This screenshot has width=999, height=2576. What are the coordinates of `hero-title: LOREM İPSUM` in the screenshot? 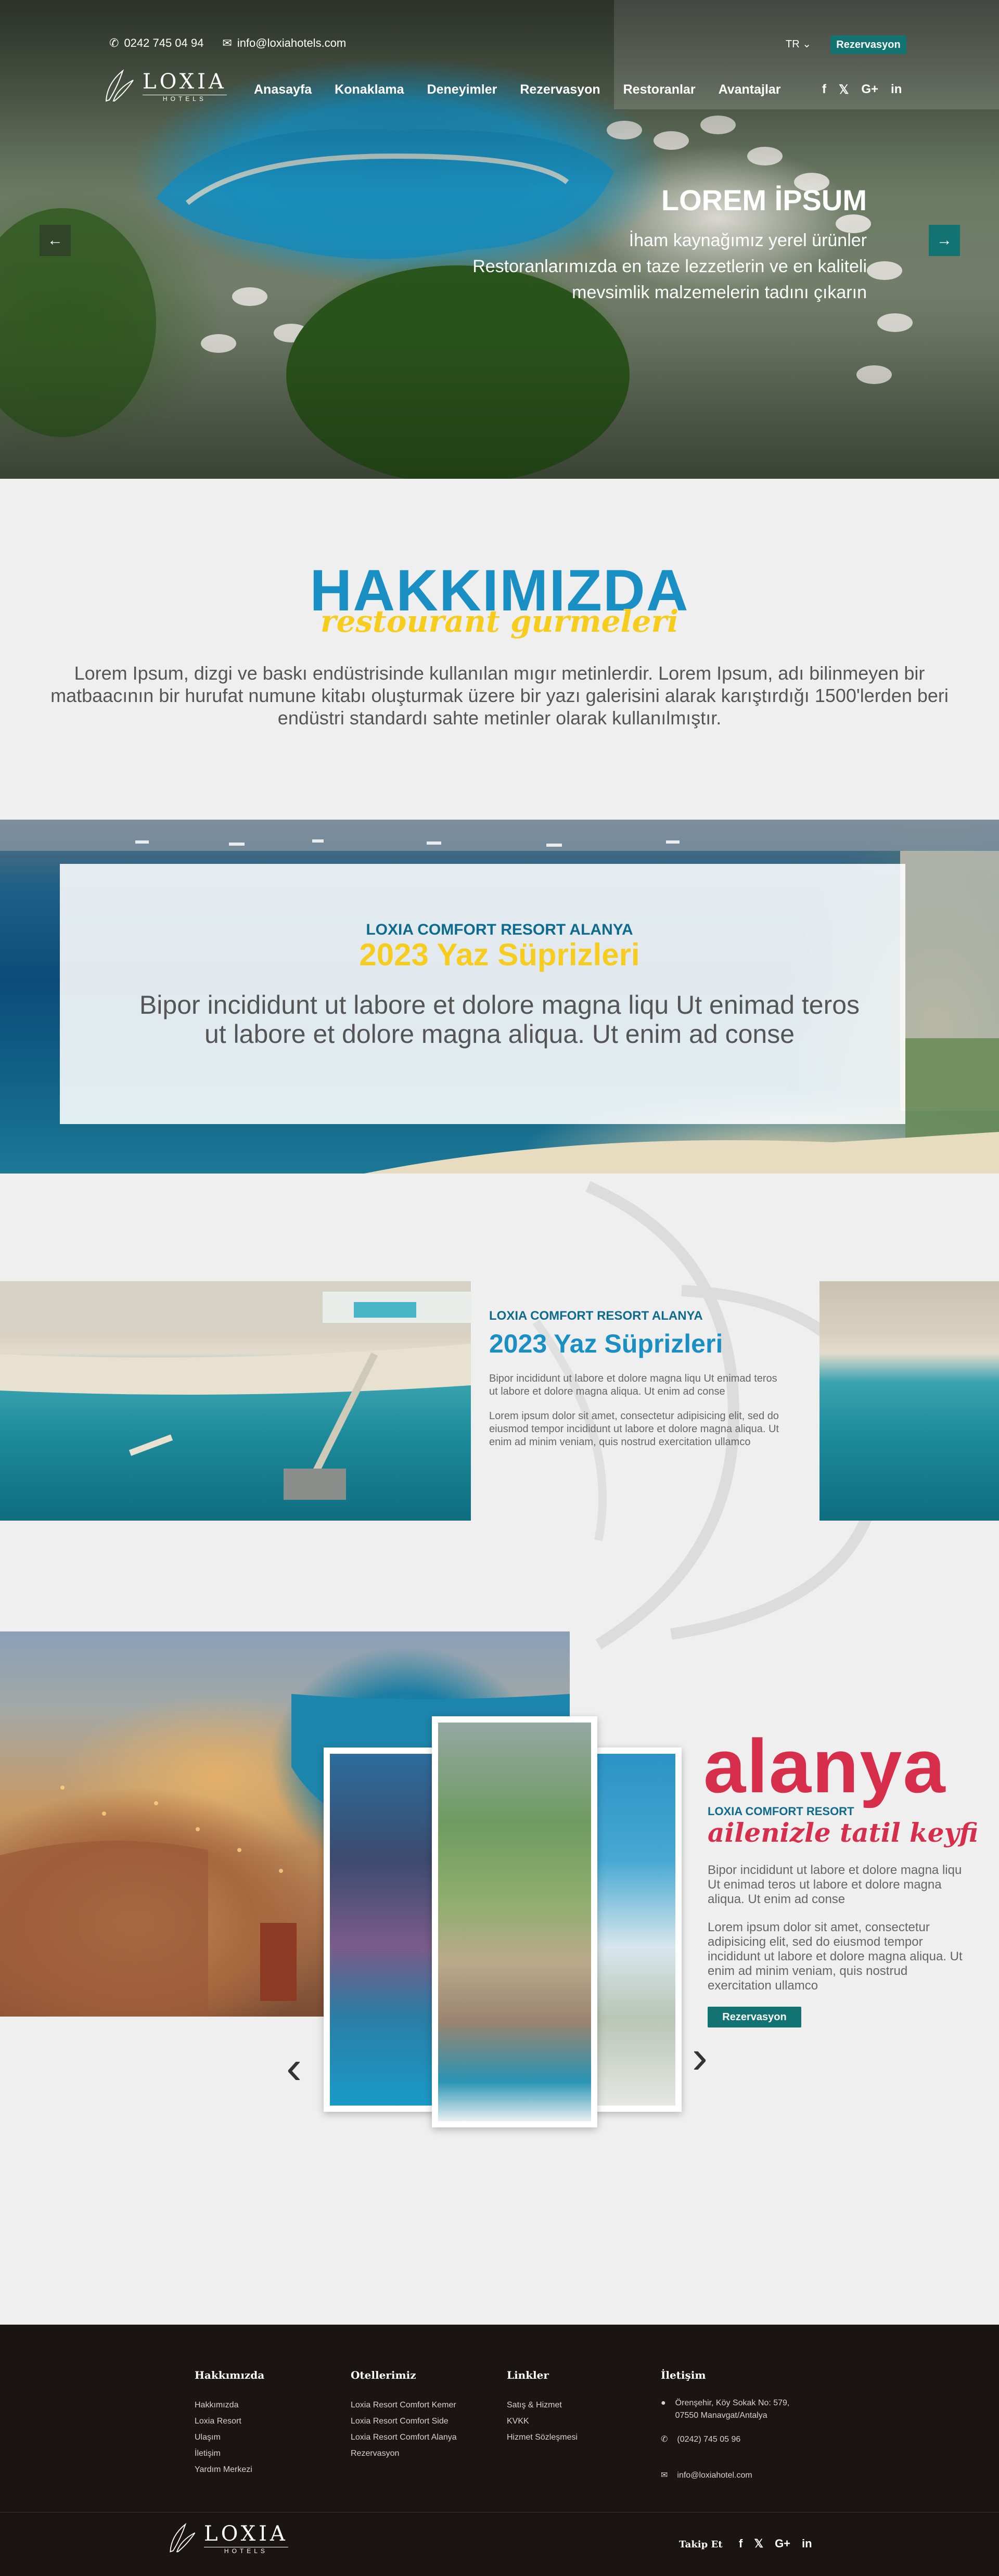 It's located at (764, 200).